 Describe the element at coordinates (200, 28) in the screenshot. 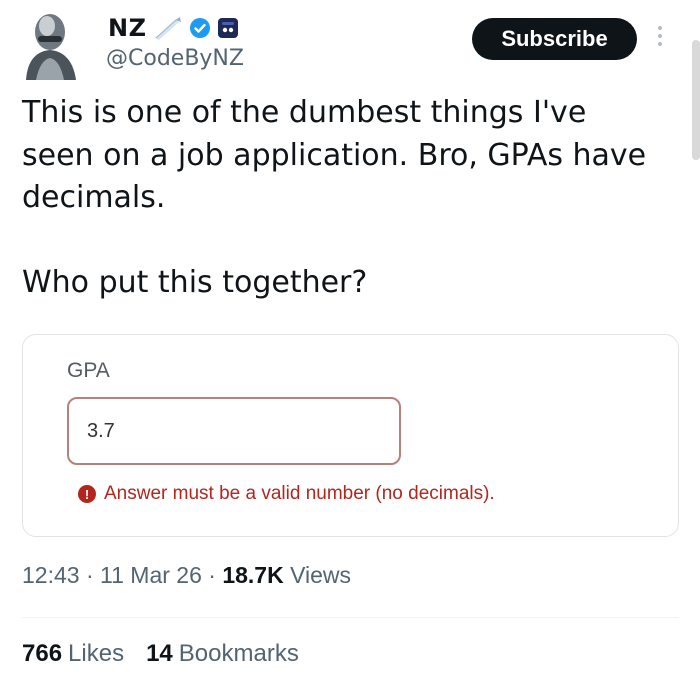

I see `verified-badge-icon` at that location.